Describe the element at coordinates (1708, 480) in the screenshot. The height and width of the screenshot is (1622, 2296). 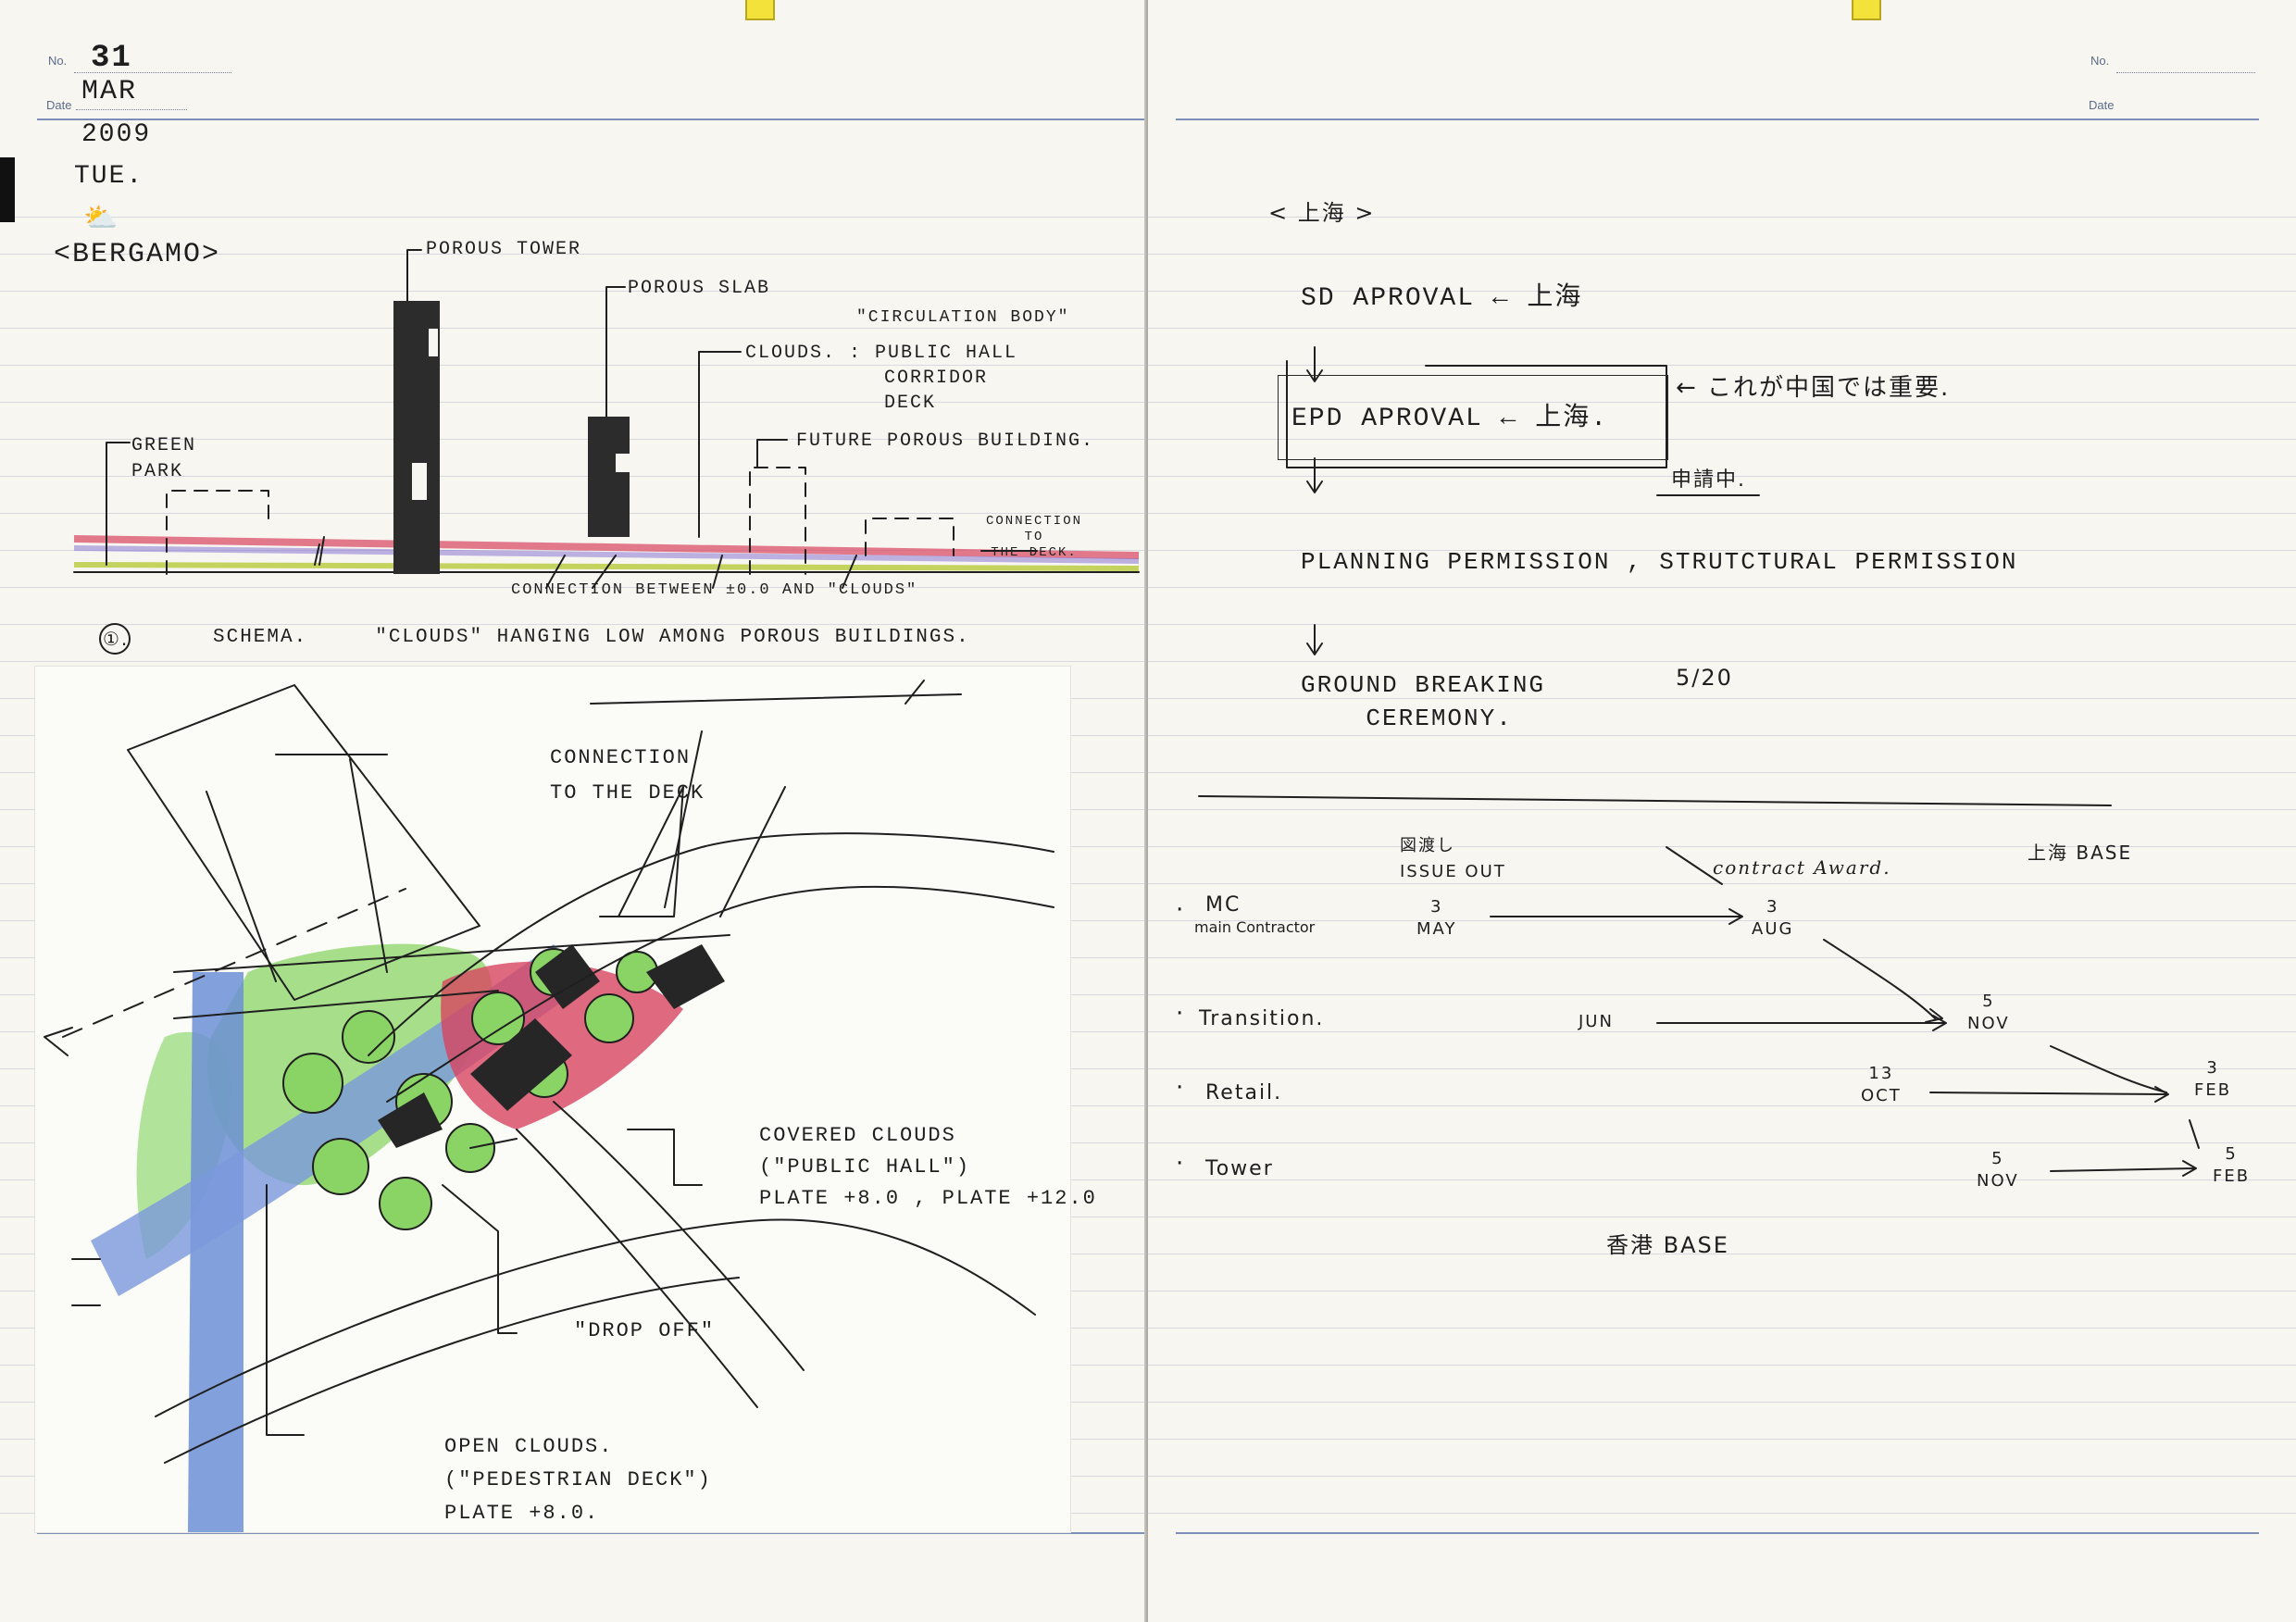
I see `under-application: 申請中.` at that location.